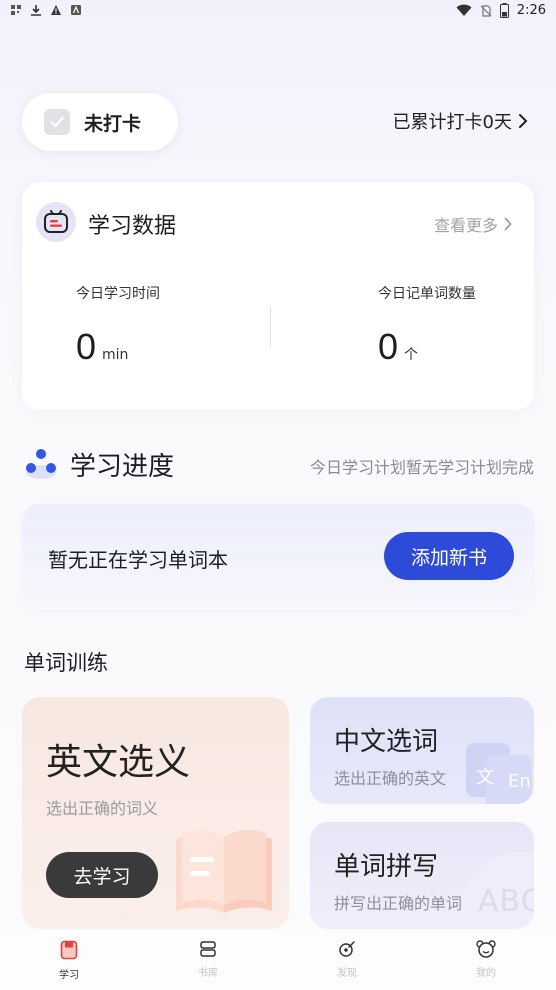 This screenshot has width=556, height=990. I want to click on words-count-label: 今日记单词数量, so click(427, 294).